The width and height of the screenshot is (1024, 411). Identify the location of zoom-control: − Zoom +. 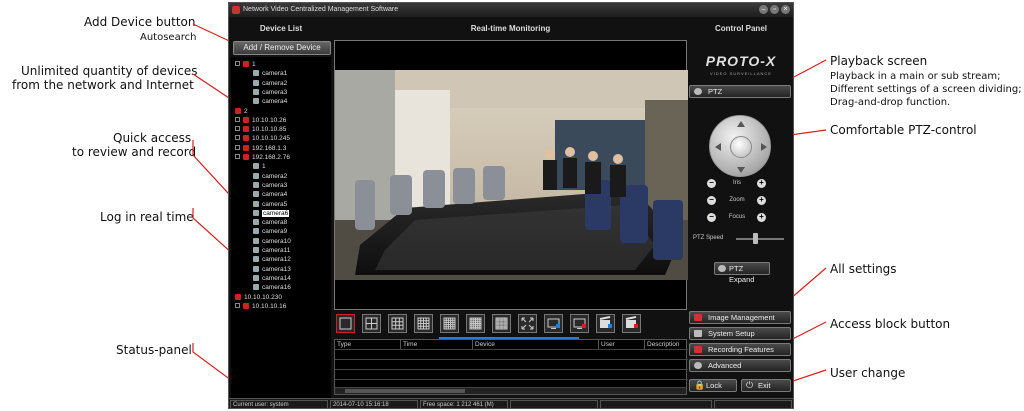
(737, 201).